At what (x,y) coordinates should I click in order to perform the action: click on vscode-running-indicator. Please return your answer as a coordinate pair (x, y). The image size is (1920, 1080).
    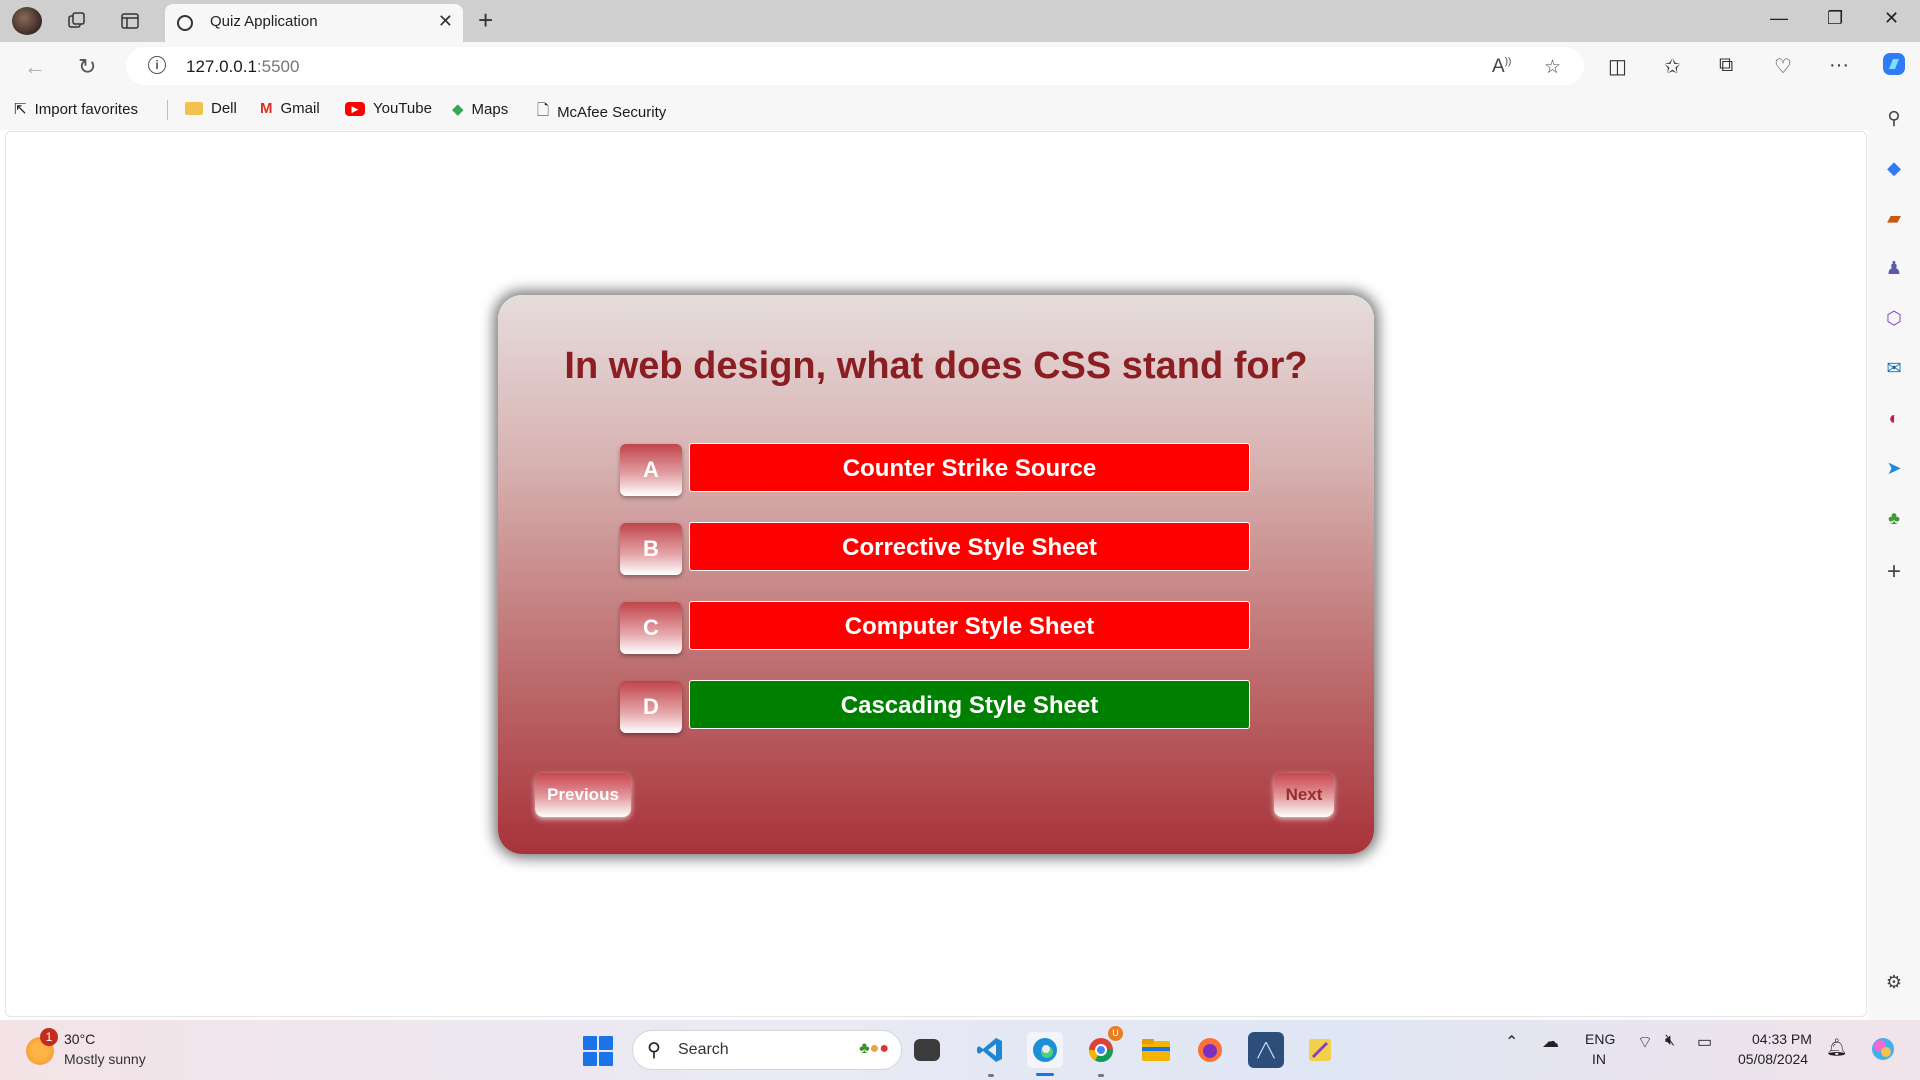
    Looking at the image, I should click on (991, 1075).